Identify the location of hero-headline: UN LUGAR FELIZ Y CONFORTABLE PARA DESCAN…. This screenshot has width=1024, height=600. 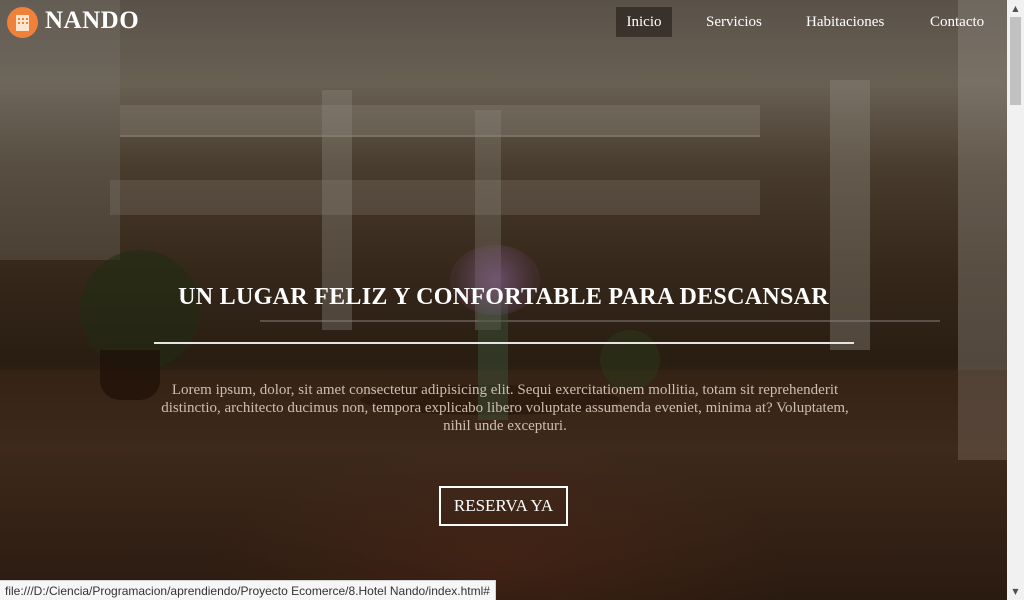
(503, 297).